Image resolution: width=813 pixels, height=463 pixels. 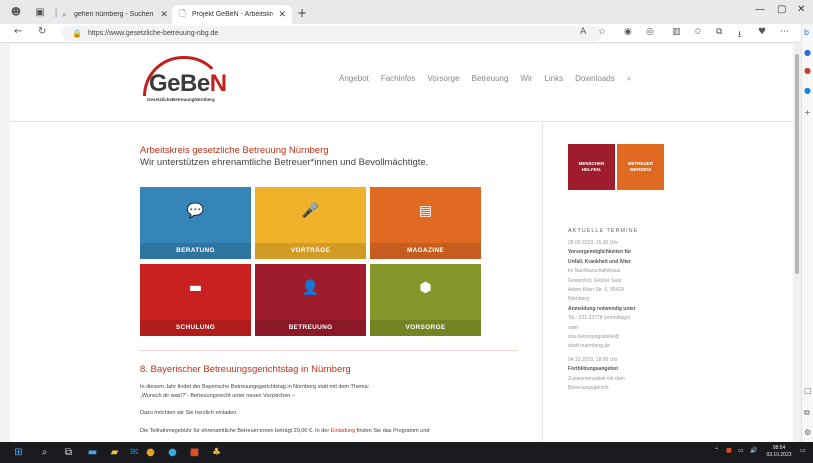 What do you see at coordinates (807, 70) in the screenshot?
I see `sidebar-tools-icon: ●` at bounding box center [807, 70].